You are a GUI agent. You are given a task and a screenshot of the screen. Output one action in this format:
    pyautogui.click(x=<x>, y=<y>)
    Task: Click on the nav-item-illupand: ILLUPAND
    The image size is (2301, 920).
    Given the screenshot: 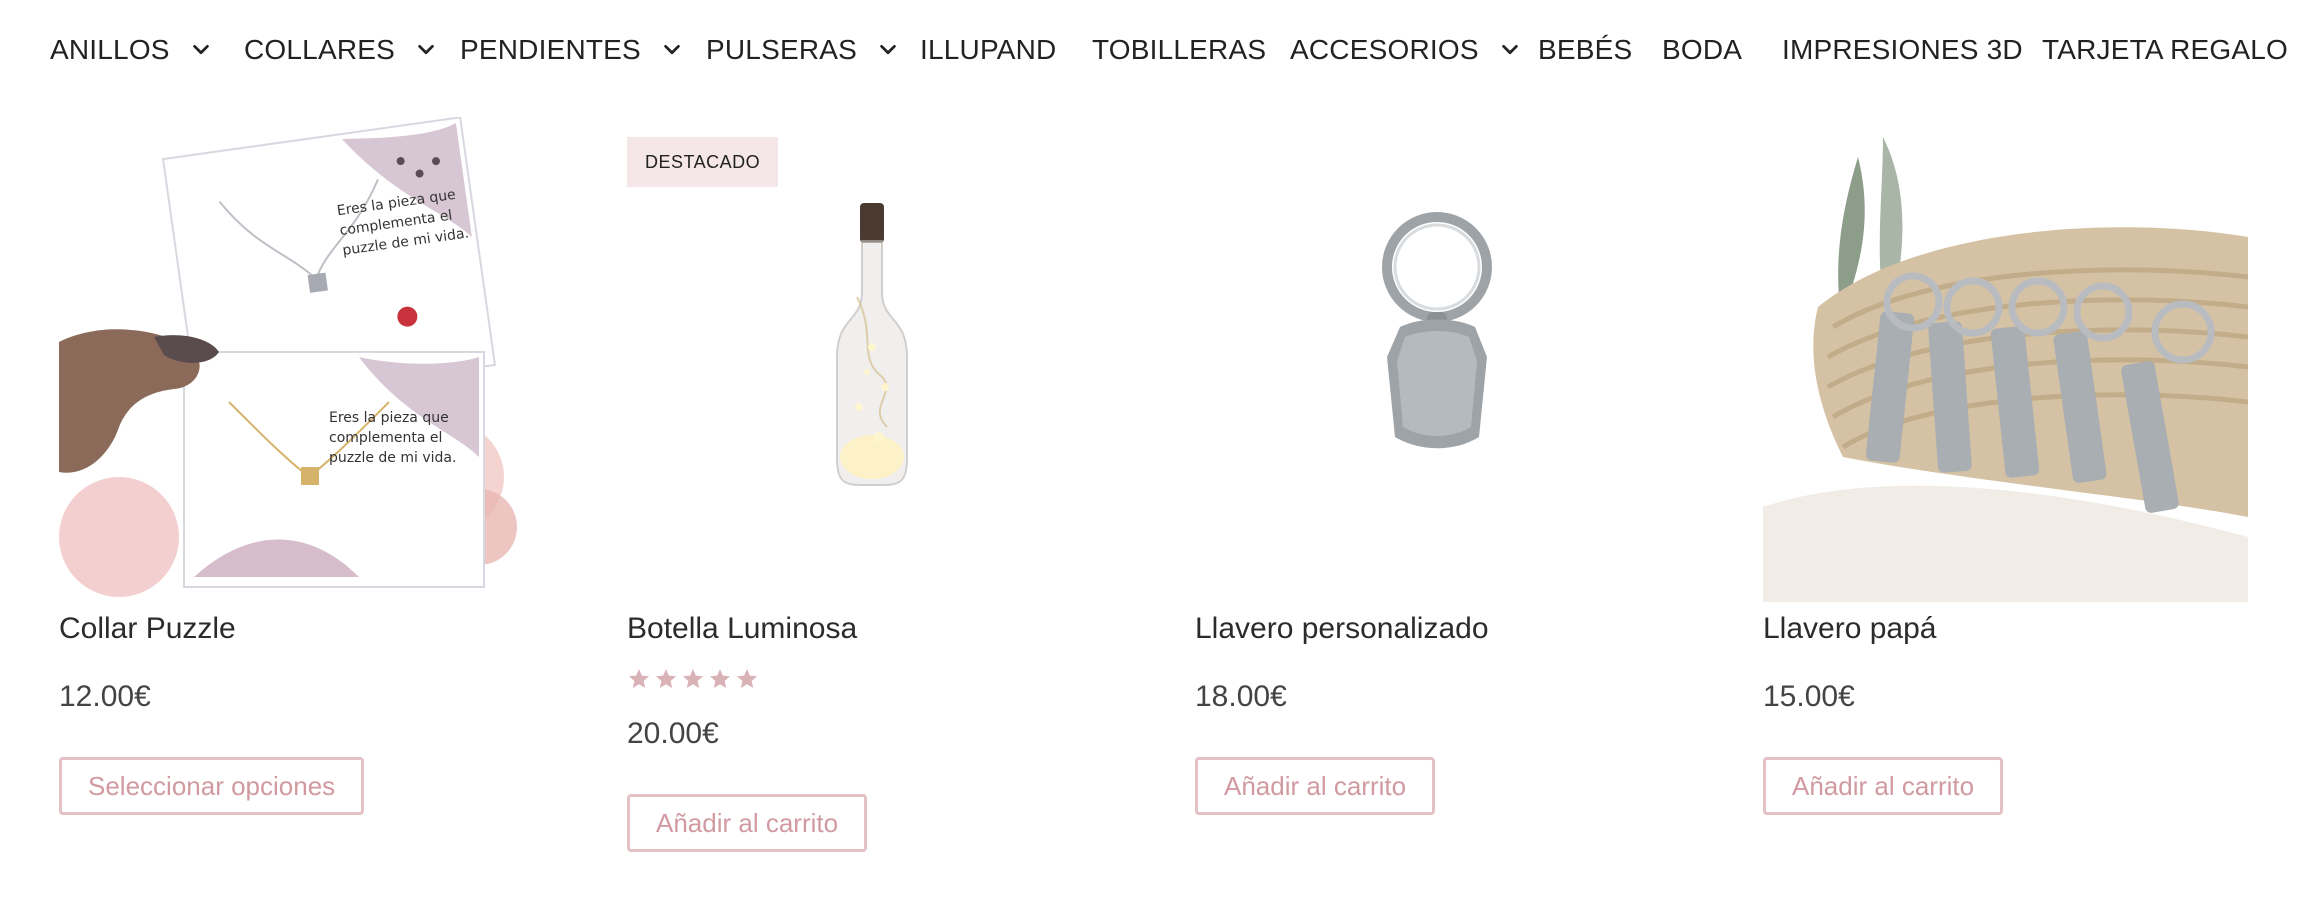 What is the action you would take?
    pyautogui.click(x=988, y=50)
    